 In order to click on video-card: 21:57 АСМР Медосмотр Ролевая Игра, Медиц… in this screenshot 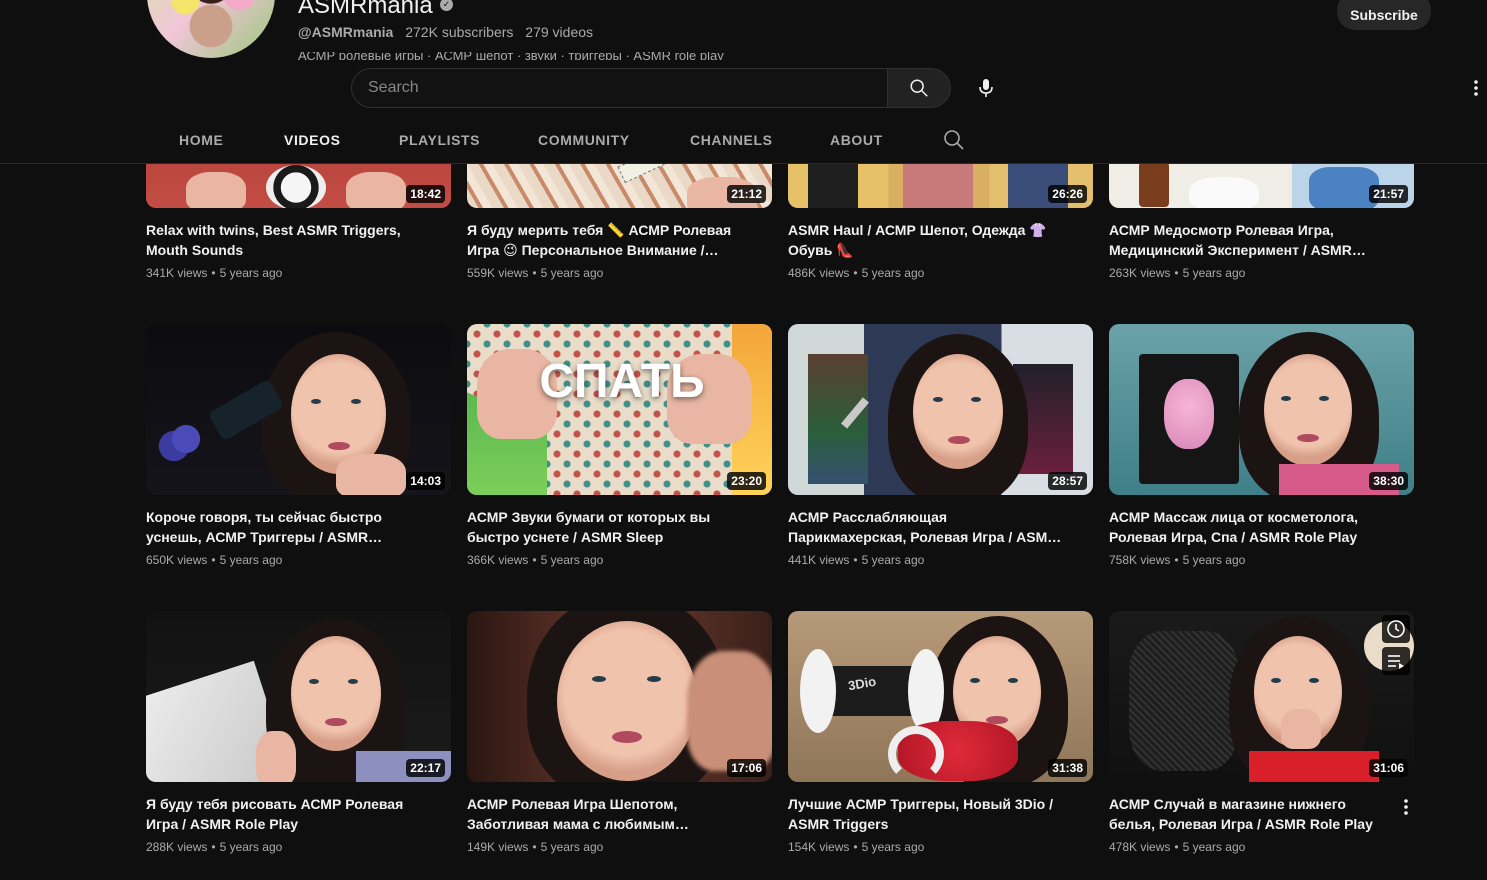, I will do `click(1261, 222)`.